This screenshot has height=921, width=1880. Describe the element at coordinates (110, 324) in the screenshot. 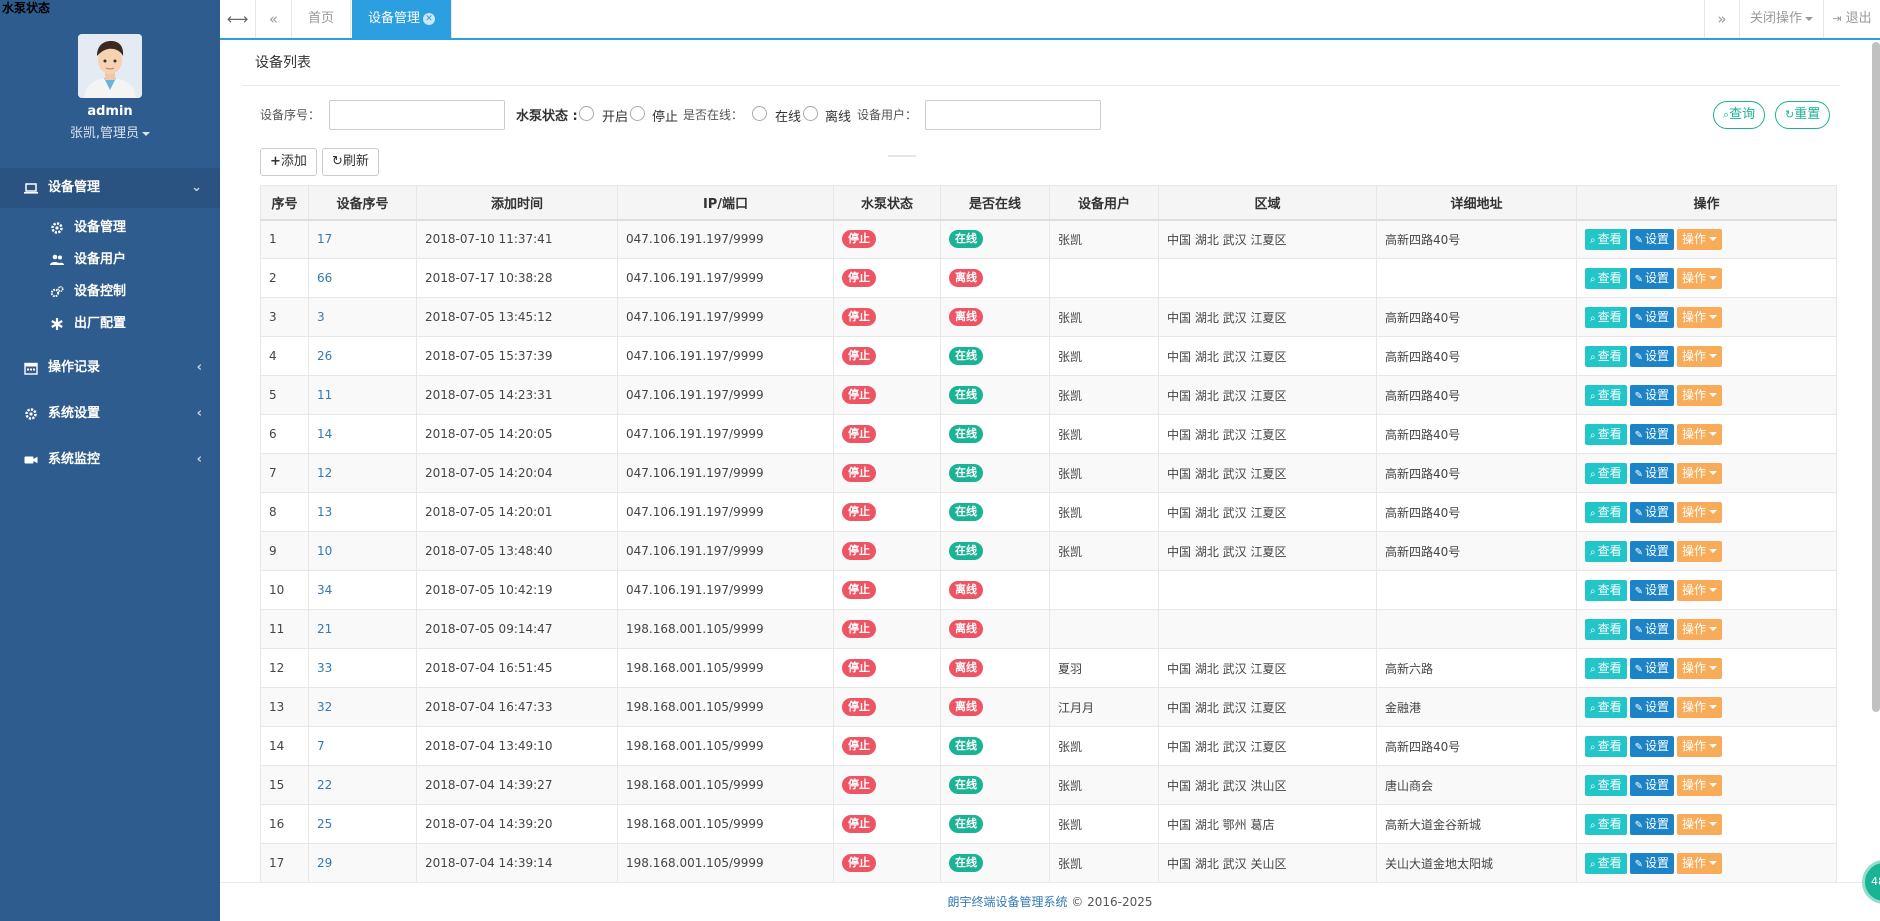

I see `sidebar-item-factory-config: 出厂配置` at that location.